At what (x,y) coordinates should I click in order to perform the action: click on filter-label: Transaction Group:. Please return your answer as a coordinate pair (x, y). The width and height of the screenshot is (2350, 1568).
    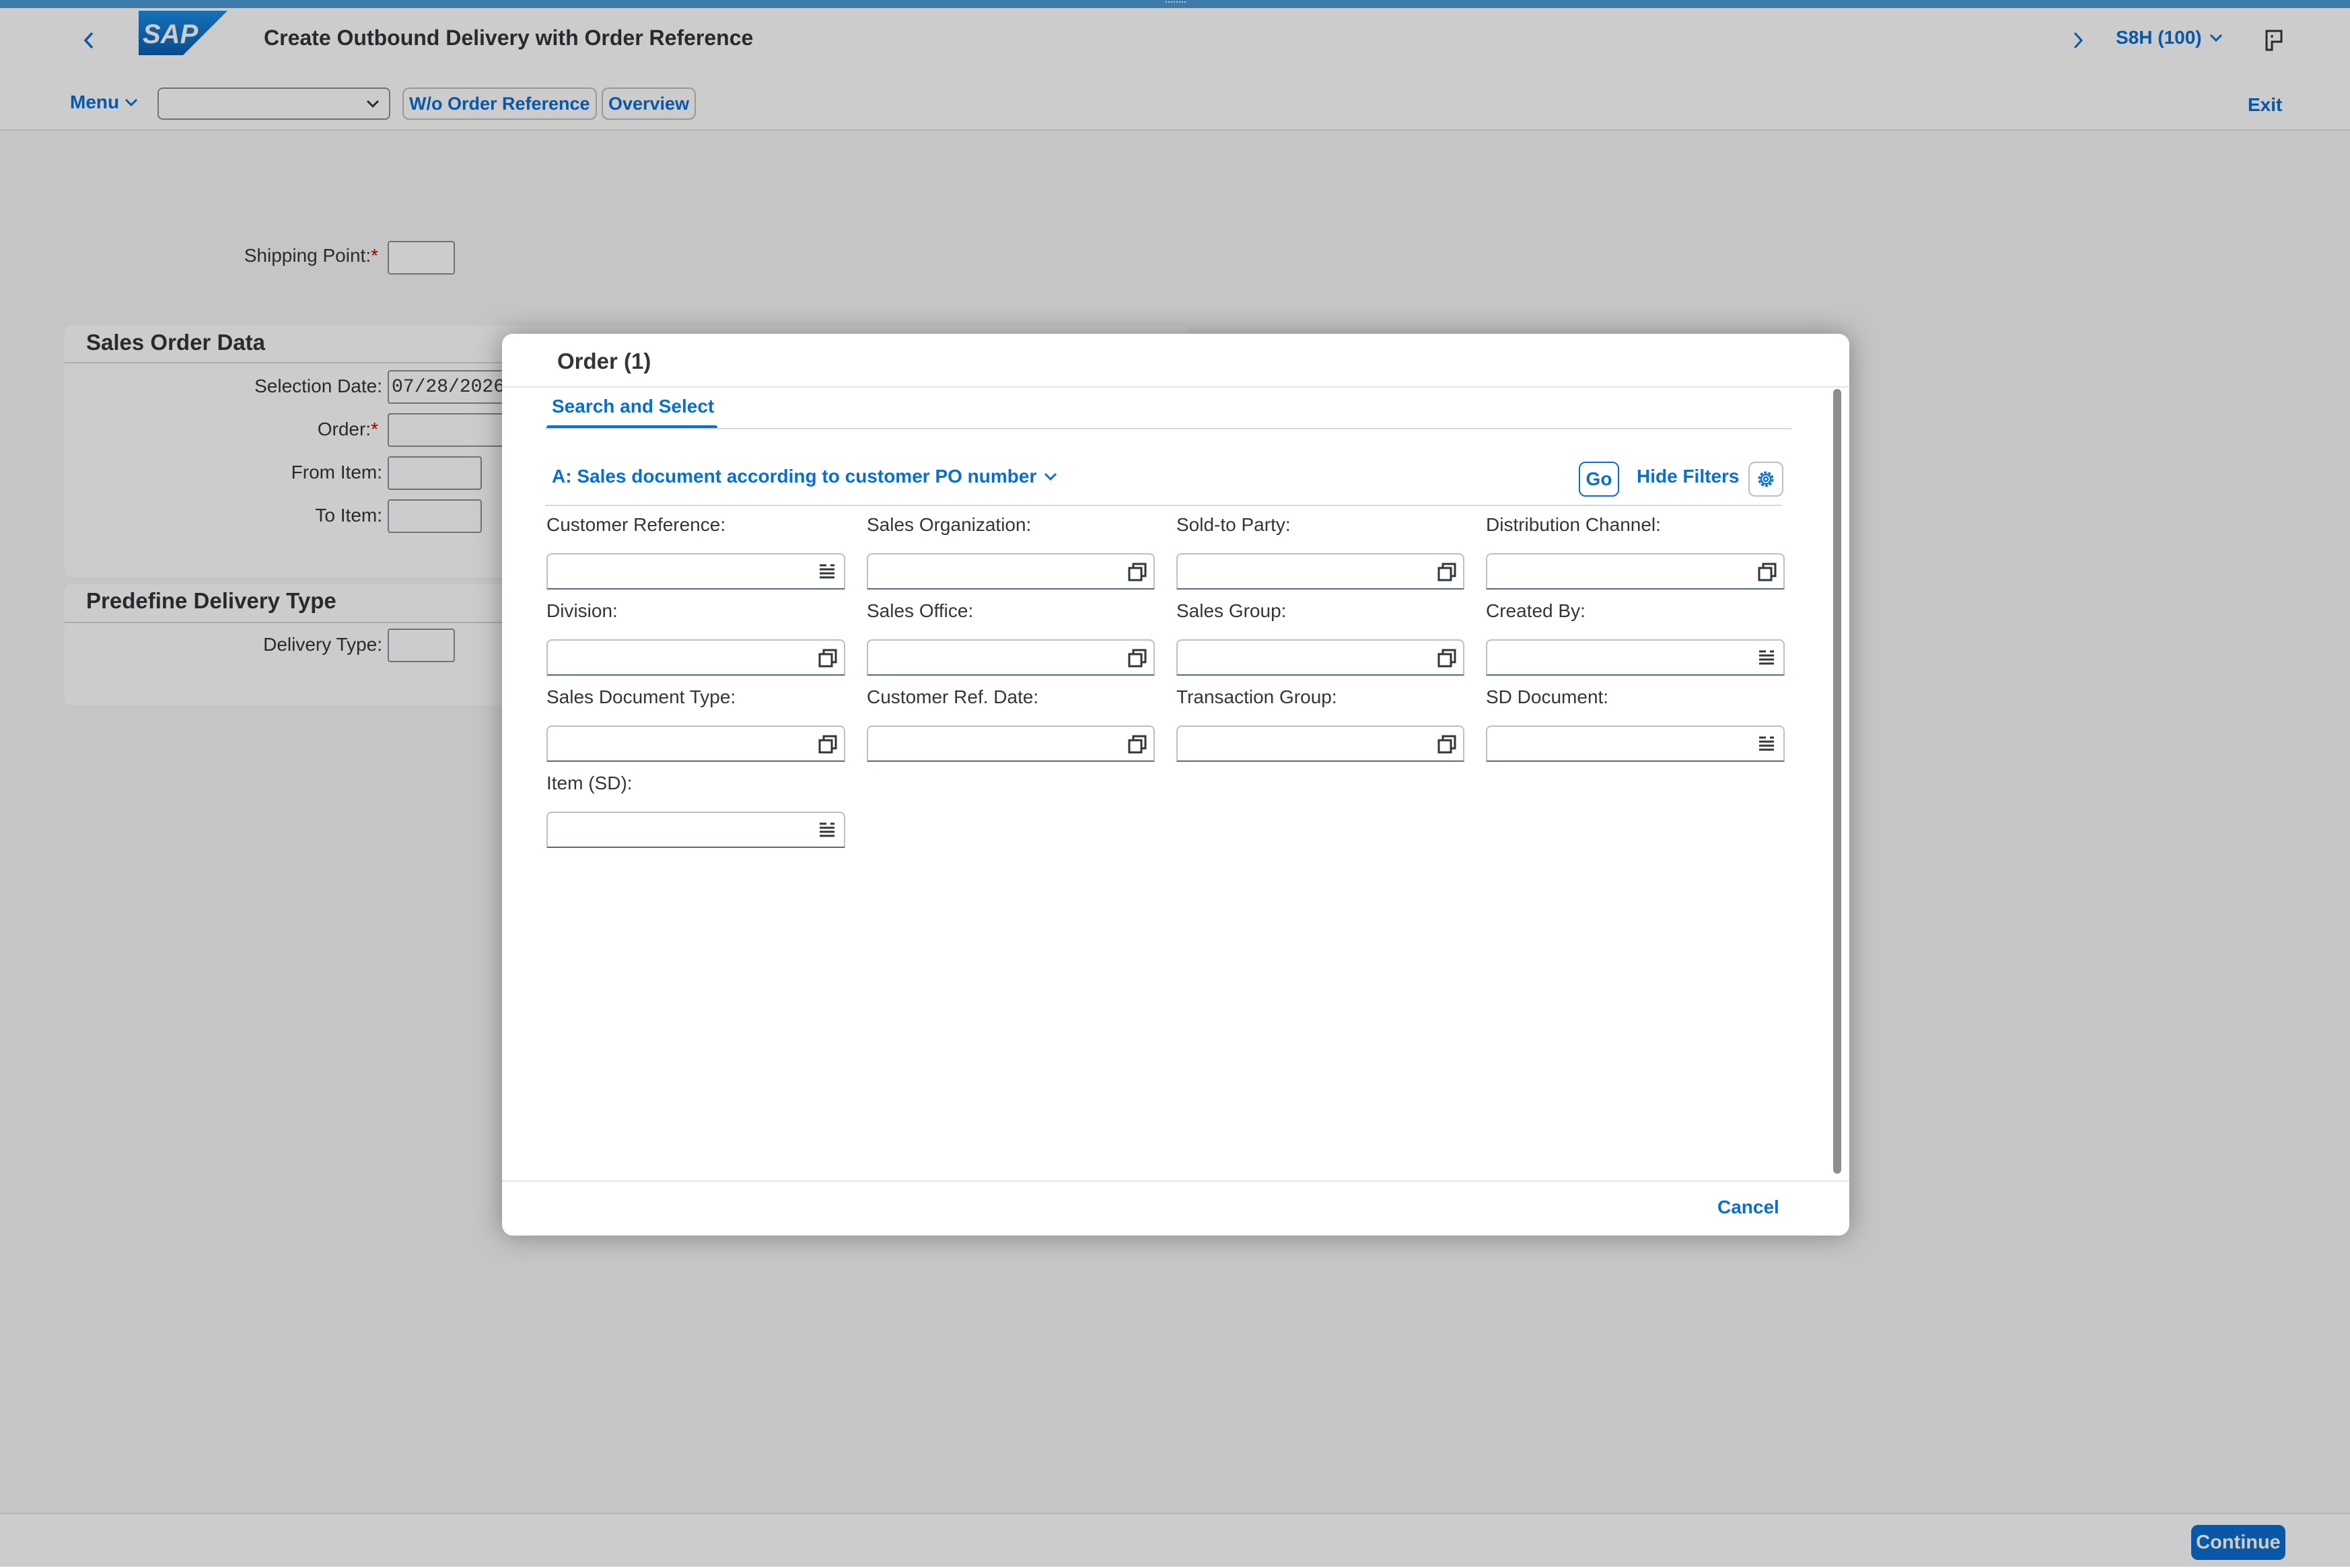
    Looking at the image, I should click on (1256, 697).